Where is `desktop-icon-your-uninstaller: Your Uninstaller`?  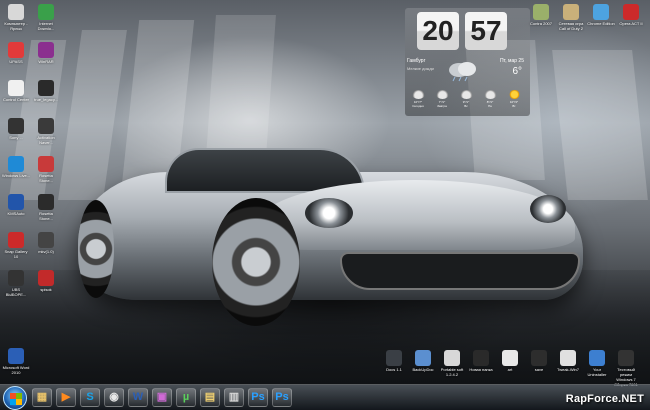 desktop-icon-your-uninstaller: Your Uninstaller is located at coordinates (597, 363).